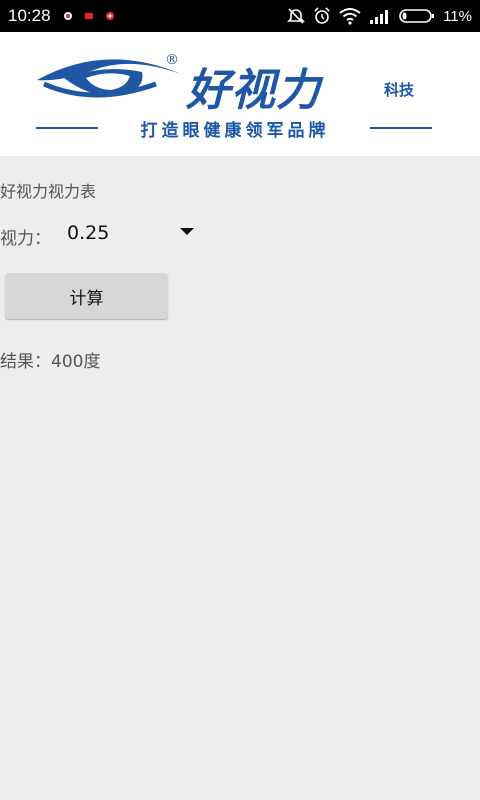  What do you see at coordinates (253, 90) in the screenshot?
I see `brand-name: 好视力` at bounding box center [253, 90].